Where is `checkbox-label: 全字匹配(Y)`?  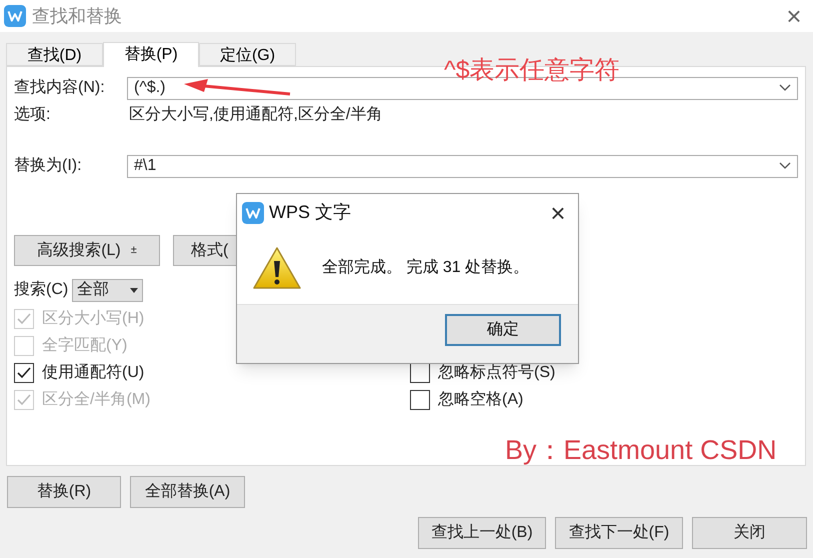
checkbox-label: 全字匹配(Y) is located at coordinates (85, 346).